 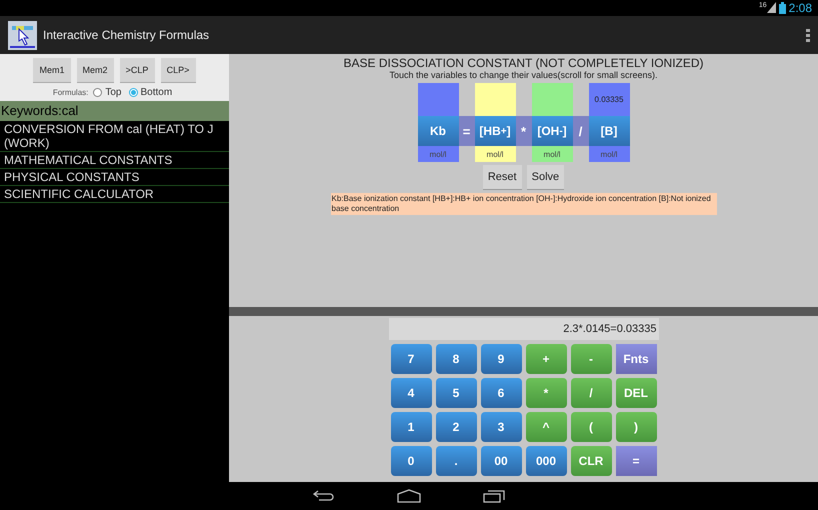 What do you see at coordinates (609, 131) in the screenshot?
I see `variable-button: [B]` at bounding box center [609, 131].